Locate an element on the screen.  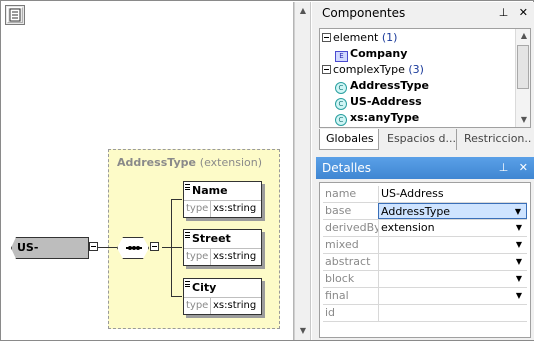
scrollbar-thumb is located at coordinates (523, 67).